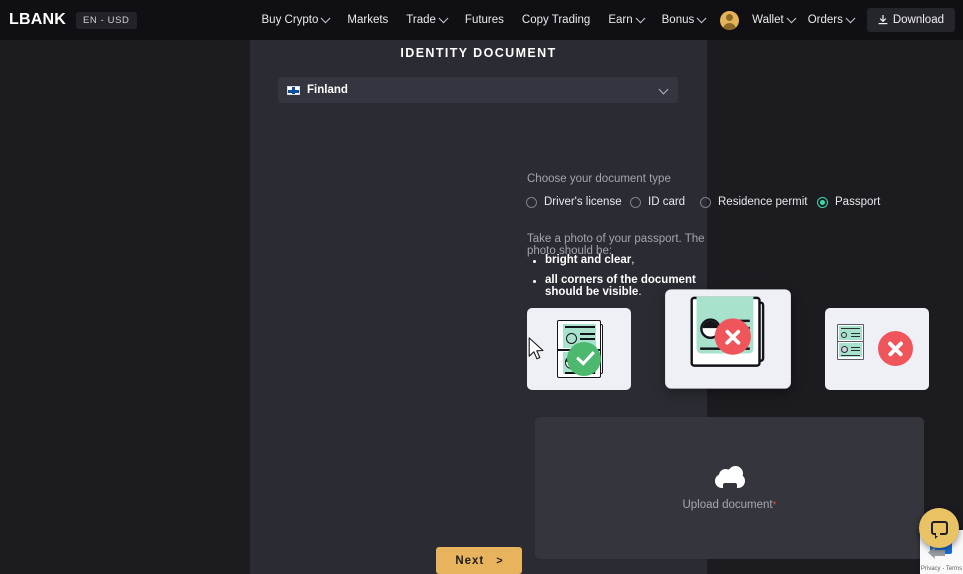  I want to click on avatar, so click(730, 20).